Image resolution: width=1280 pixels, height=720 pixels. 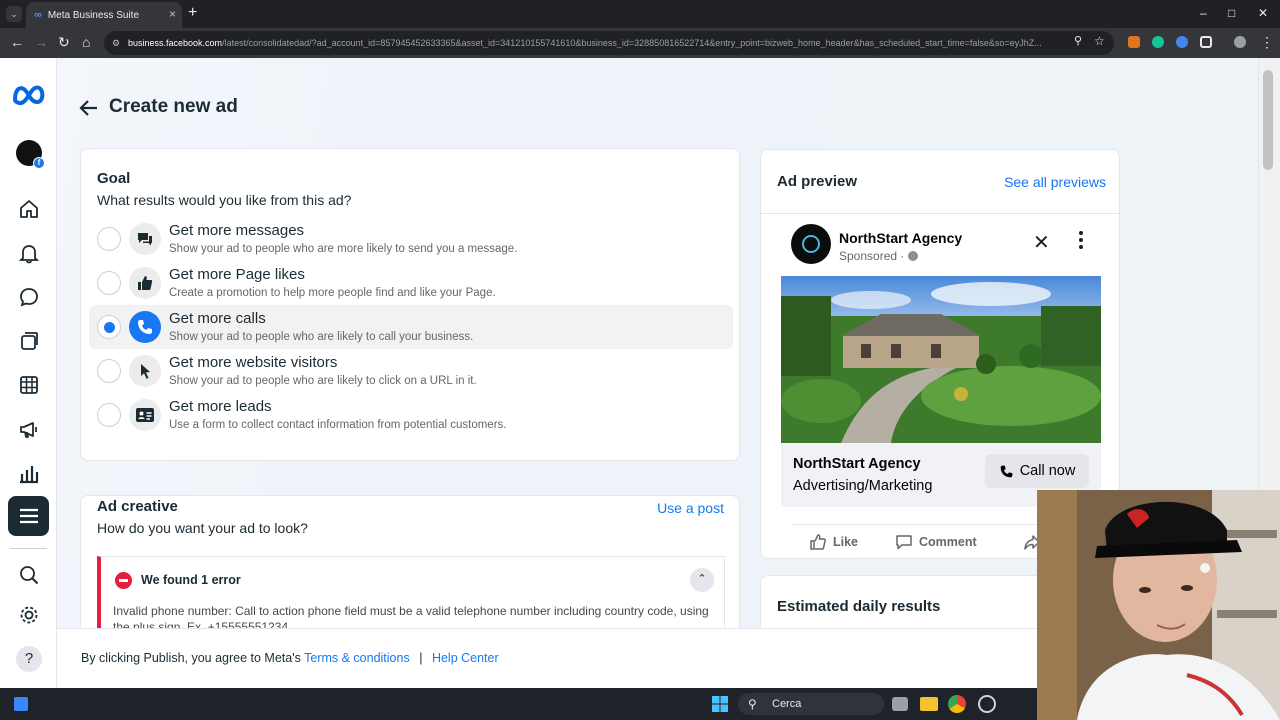 I want to click on hide-ad-close-icon: ✕, so click(x=1041, y=242).